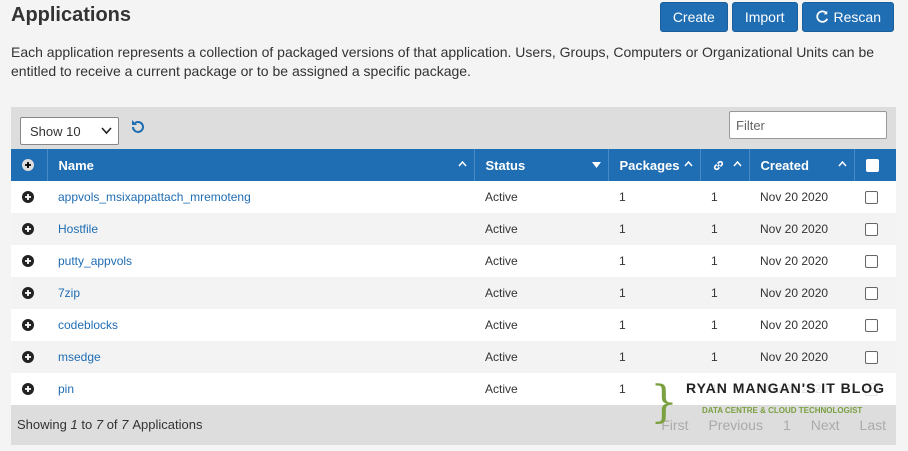 This screenshot has width=908, height=451. What do you see at coordinates (821, 16) in the screenshot?
I see `rescan-icon` at bounding box center [821, 16].